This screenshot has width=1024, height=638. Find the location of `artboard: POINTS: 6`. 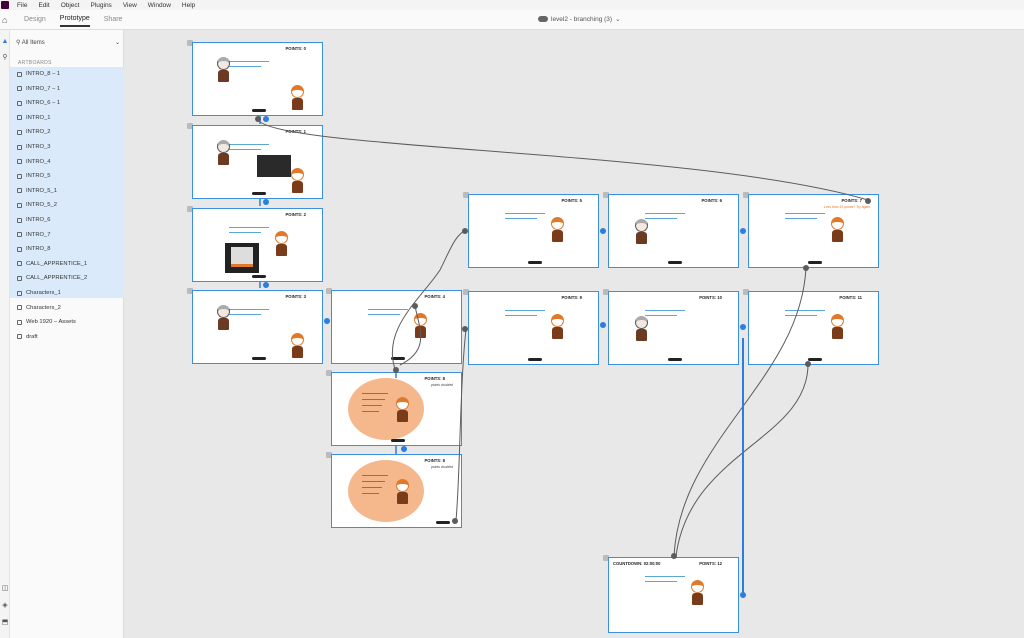

artboard: POINTS: 6 is located at coordinates (673, 231).